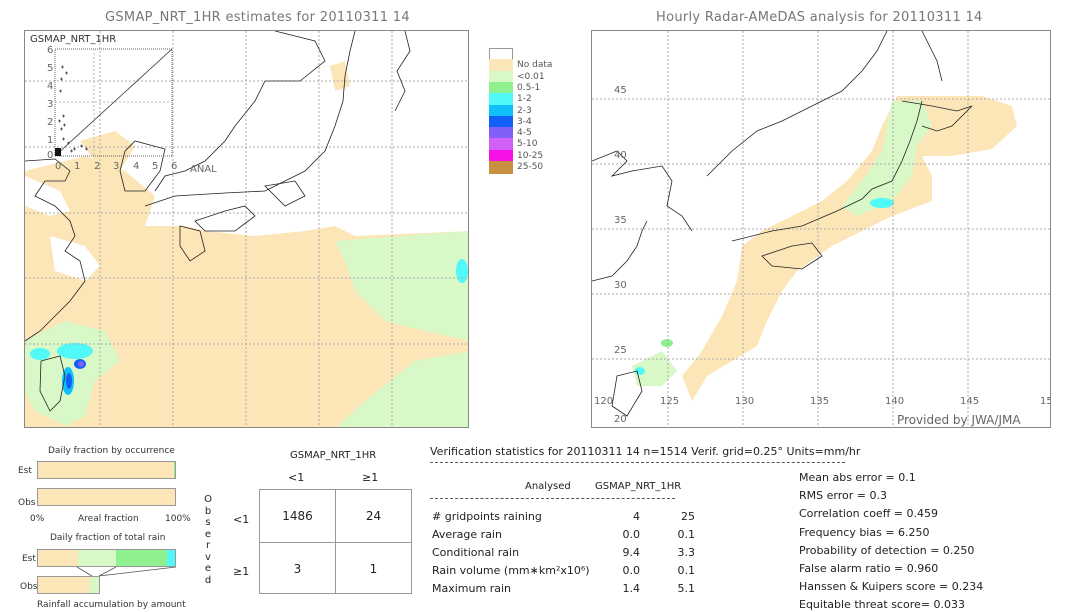 This screenshot has width=1080, height=612. What do you see at coordinates (25, 471) in the screenshot?
I see `occurrence-est-label: Est` at bounding box center [25, 471].